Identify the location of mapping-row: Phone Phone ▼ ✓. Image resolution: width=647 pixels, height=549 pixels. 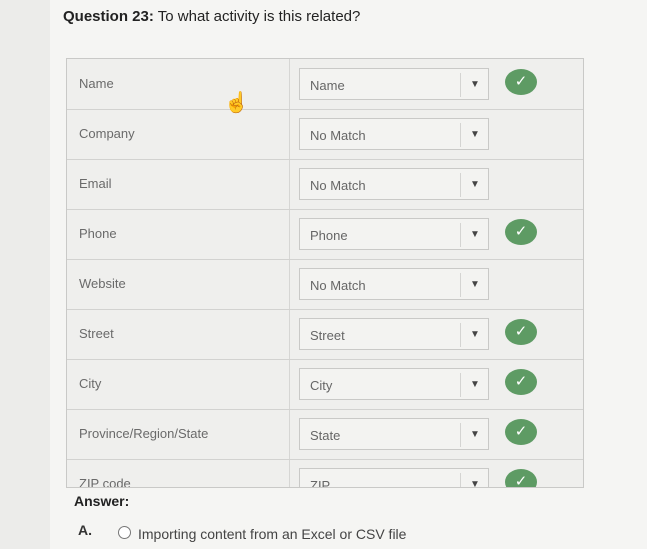
(325, 234).